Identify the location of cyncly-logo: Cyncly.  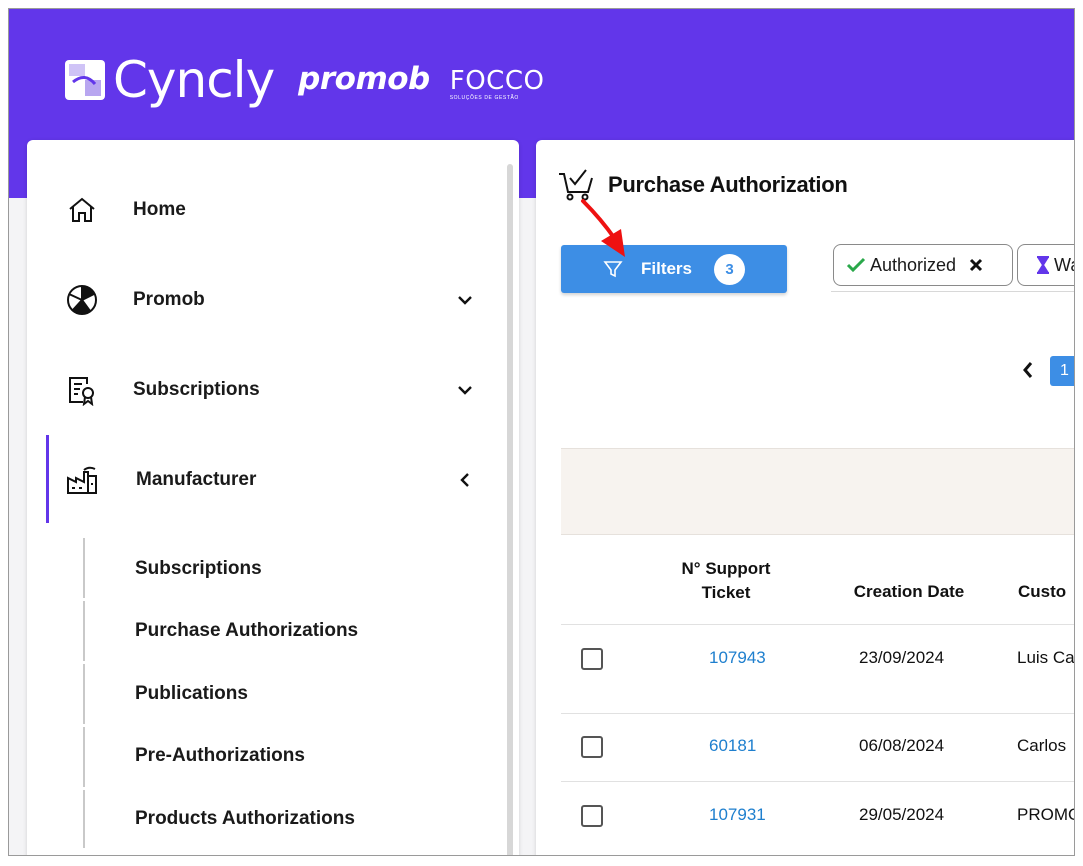
(170, 80).